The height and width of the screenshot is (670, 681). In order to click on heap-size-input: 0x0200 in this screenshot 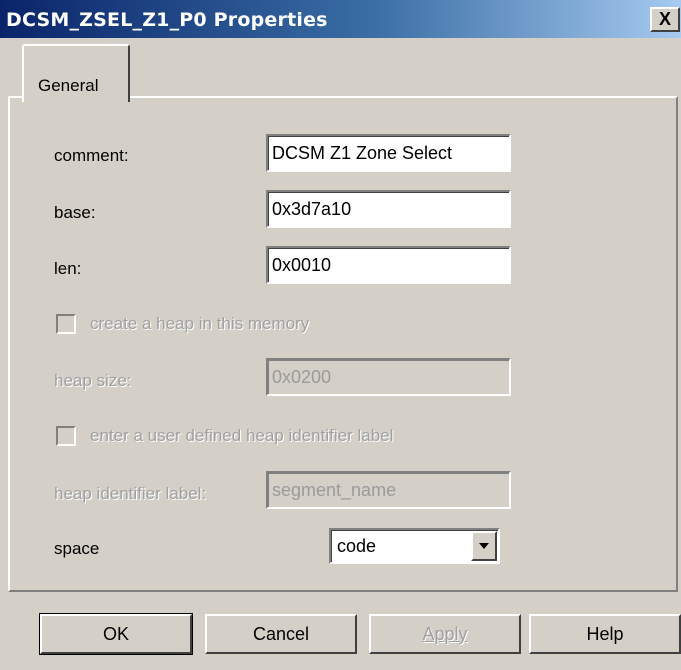, I will do `click(388, 377)`.